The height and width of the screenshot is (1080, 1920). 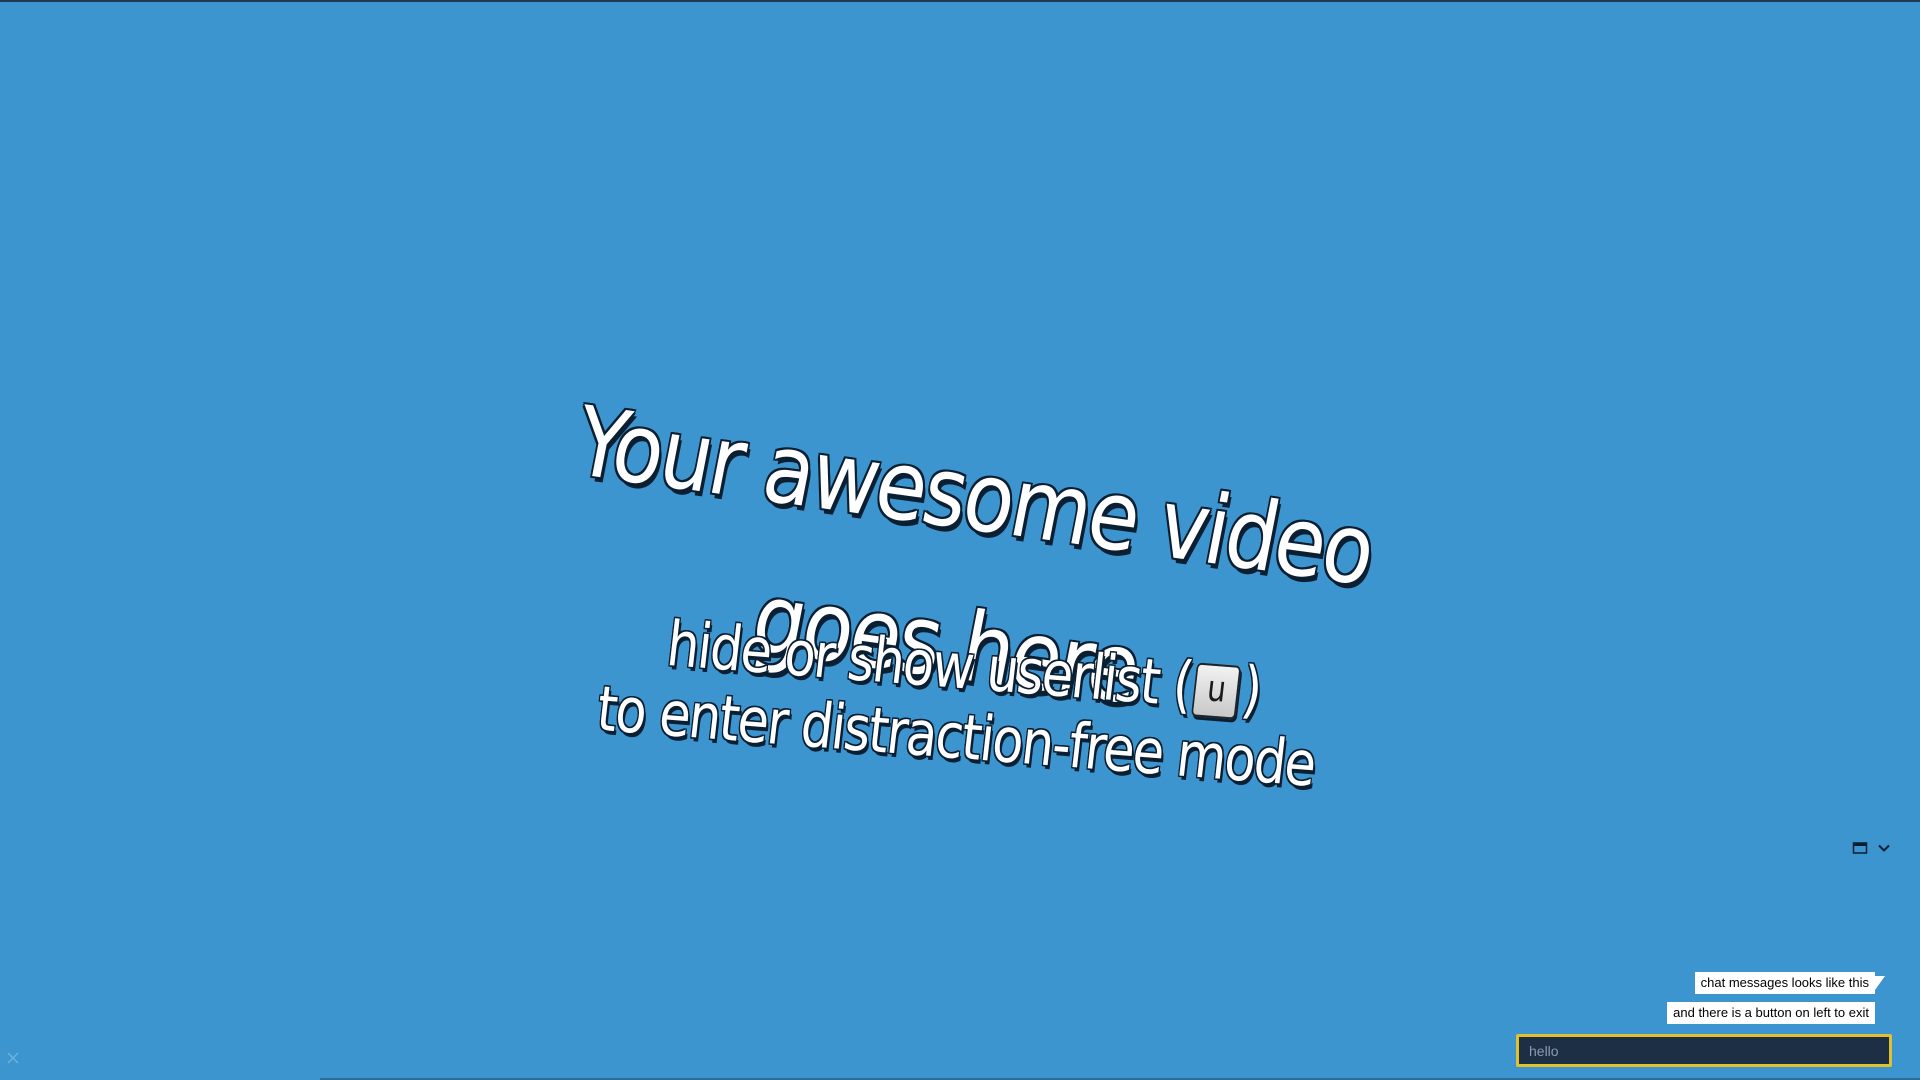 What do you see at coordinates (13, 1058) in the screenshot?
I see `close-icon` at bounding box center [13, 1058].